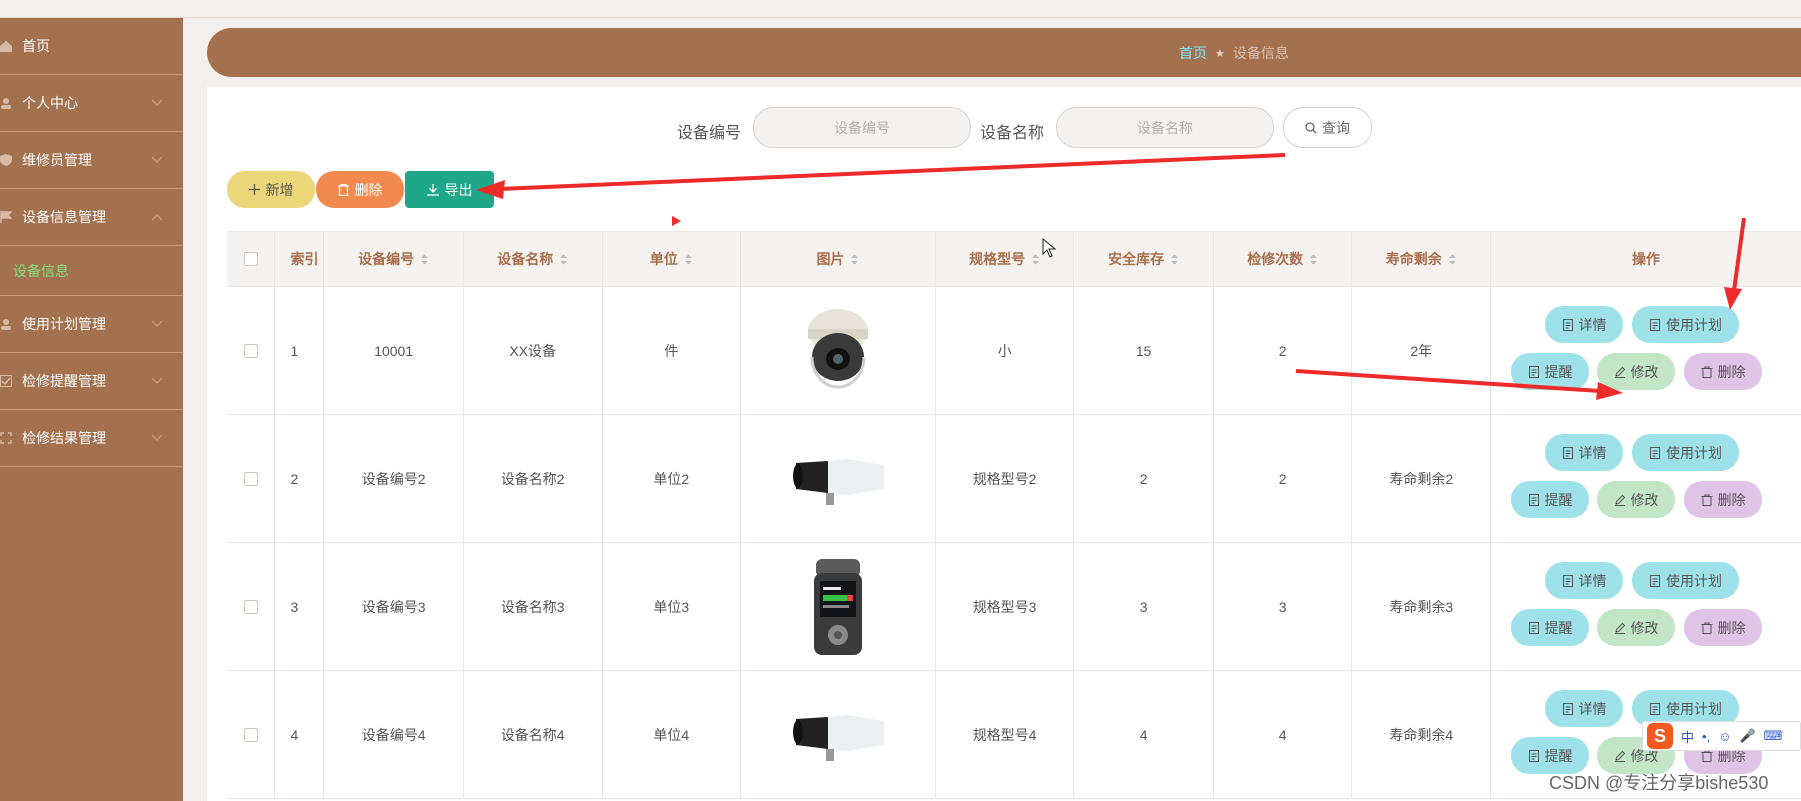 This screenshot has width=1801, height=801. What do you see at coordinates (830, 259) in the screenshot?
I see `column-header-label: 图片` at bounding box center [830, 259].